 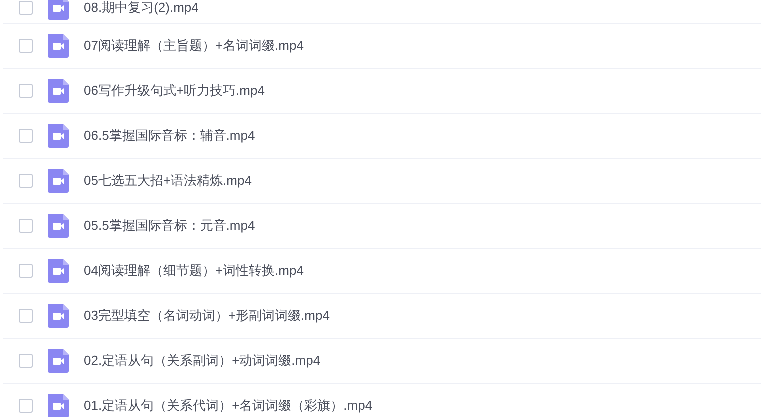 I want to click on file-name: 08.期中复习(2).mp4, so click(x=141, y=9).